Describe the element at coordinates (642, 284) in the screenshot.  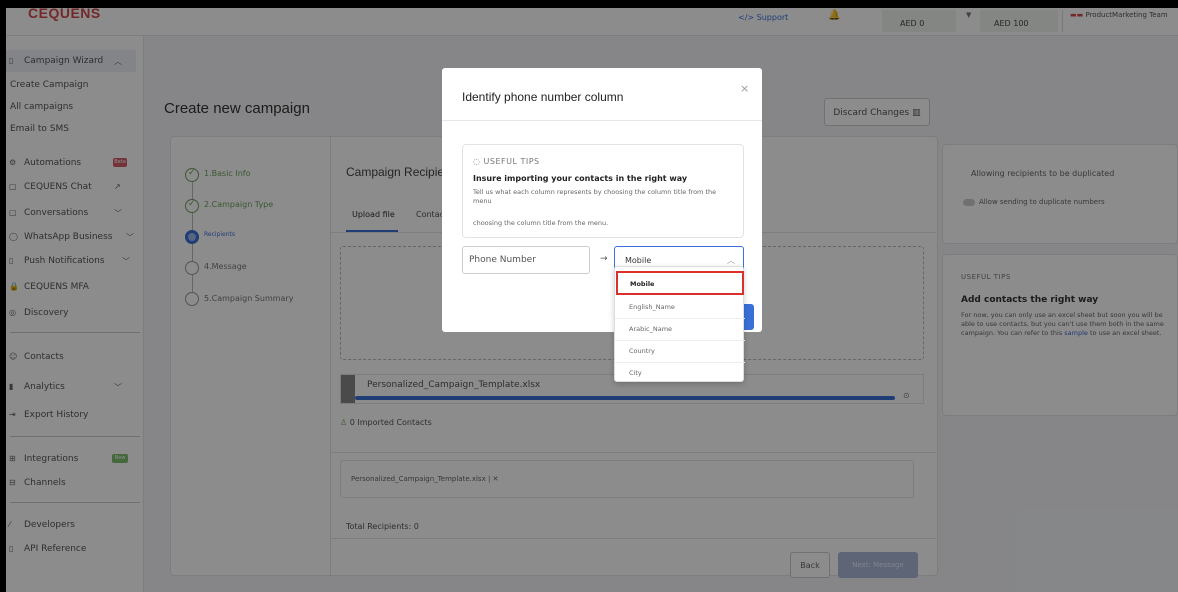
I see `option-label: Mobile` at that location.